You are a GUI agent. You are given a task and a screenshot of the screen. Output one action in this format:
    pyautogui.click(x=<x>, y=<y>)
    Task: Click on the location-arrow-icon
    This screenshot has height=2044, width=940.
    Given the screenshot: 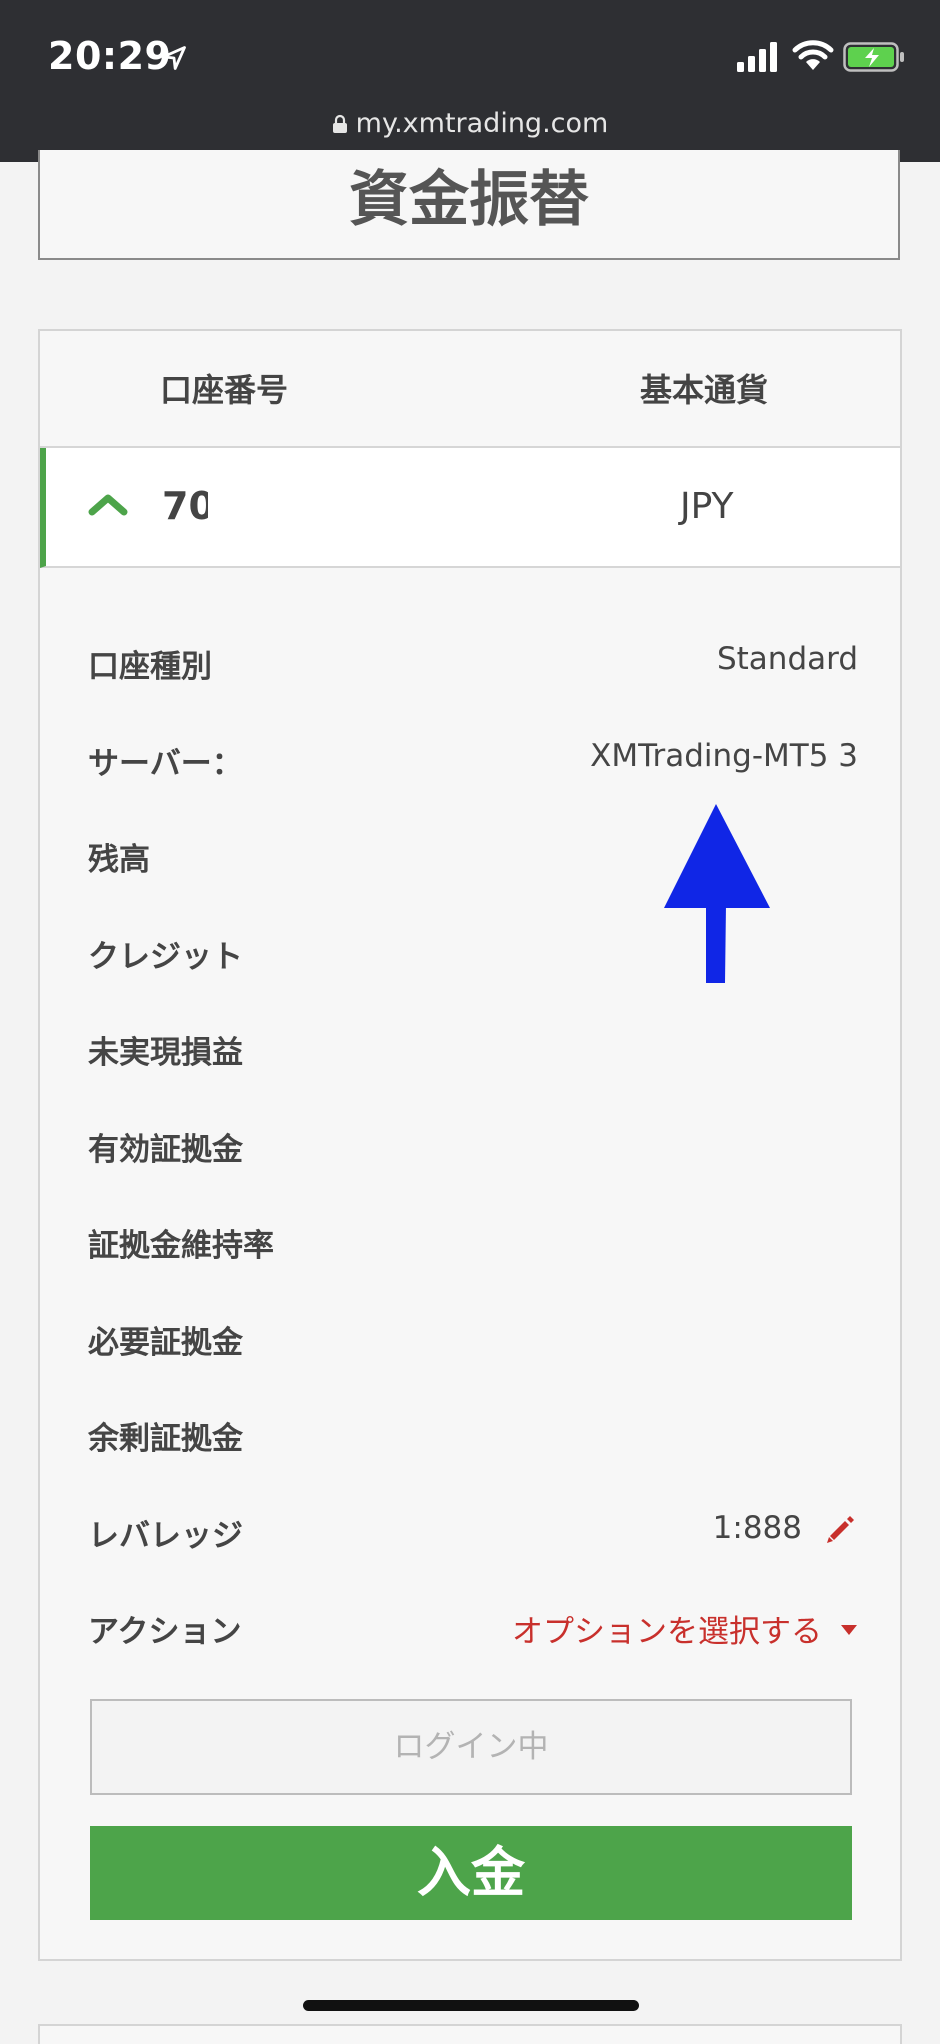 What is the action you would take?
    pyautogui.click(x=174, y=58)
    